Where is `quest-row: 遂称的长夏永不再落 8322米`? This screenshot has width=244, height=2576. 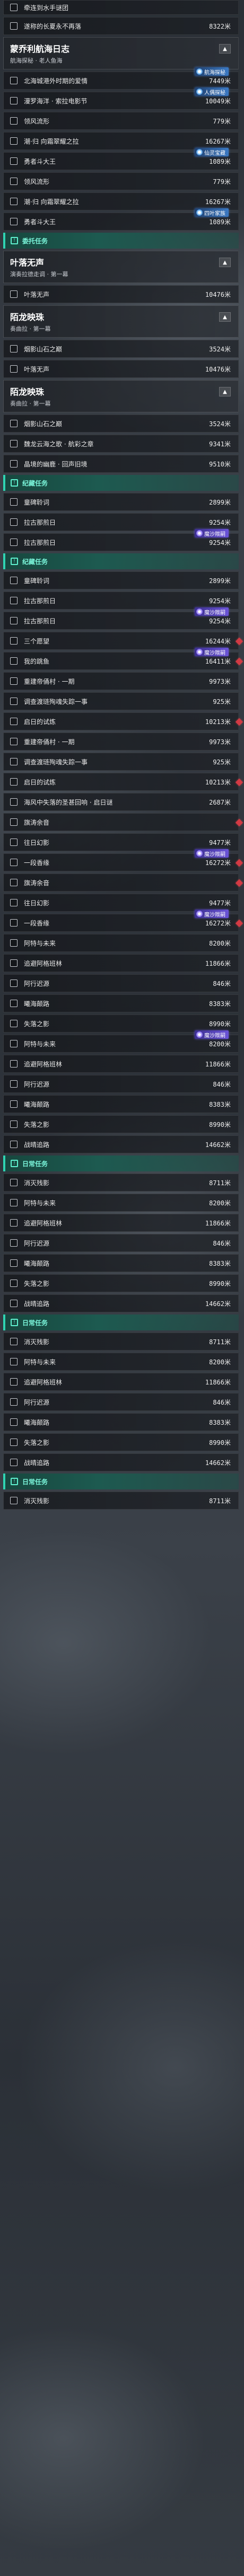
quest-row: 遂称的长夏永不再落 8322米 is located at coordinates (121, 26).